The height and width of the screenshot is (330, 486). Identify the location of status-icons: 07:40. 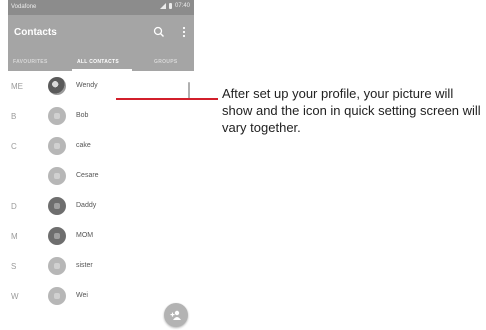
(174, 6).